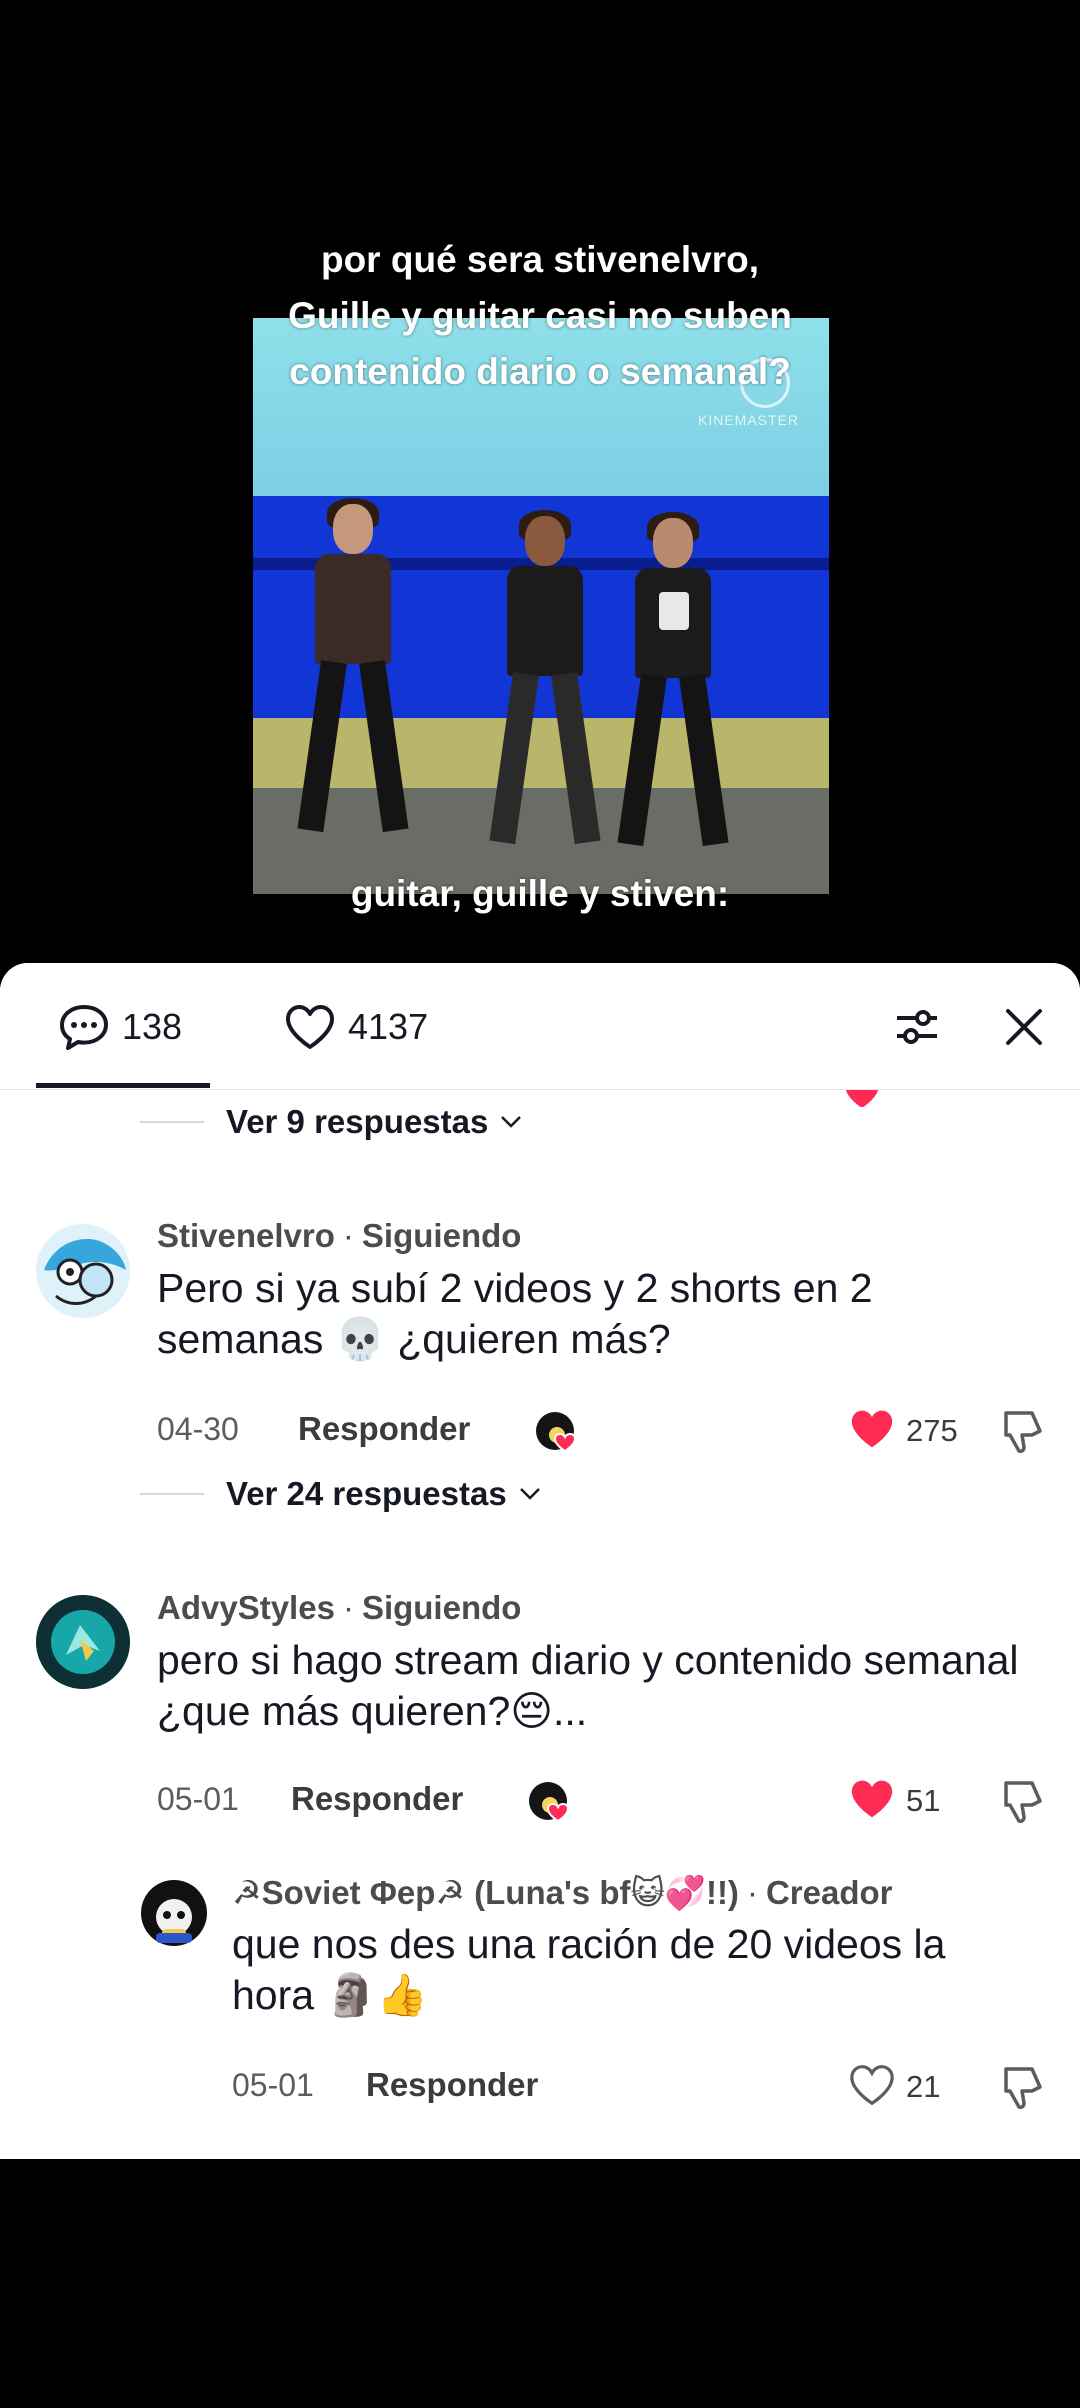 This screenshot has height=2408, width=1080. What do you see at coordinates (485, 1892) in the screenshot?
I see `author-name: ☭Soviet Φep☭ (Luna's bf😺💞!!)` at bounding box center [485, 1892].